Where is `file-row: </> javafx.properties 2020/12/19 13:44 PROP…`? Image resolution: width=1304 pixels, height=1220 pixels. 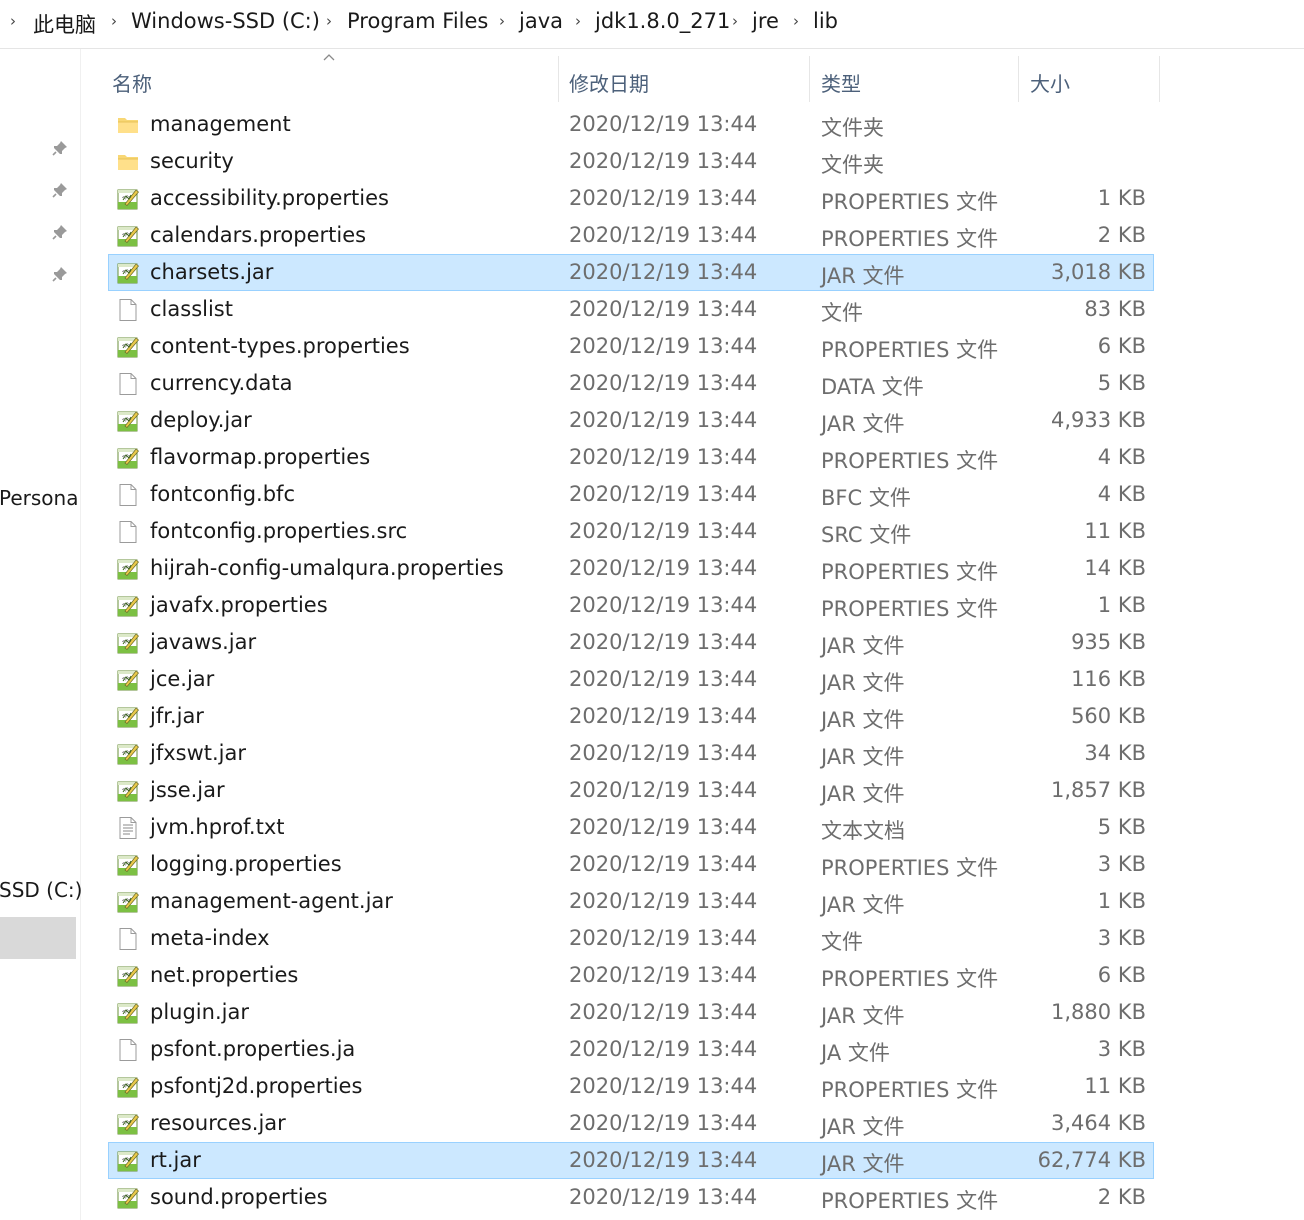 file-row: </> javafx.properties 2020/12/19 13:44 PROP… is located at coordinates (631, 605).